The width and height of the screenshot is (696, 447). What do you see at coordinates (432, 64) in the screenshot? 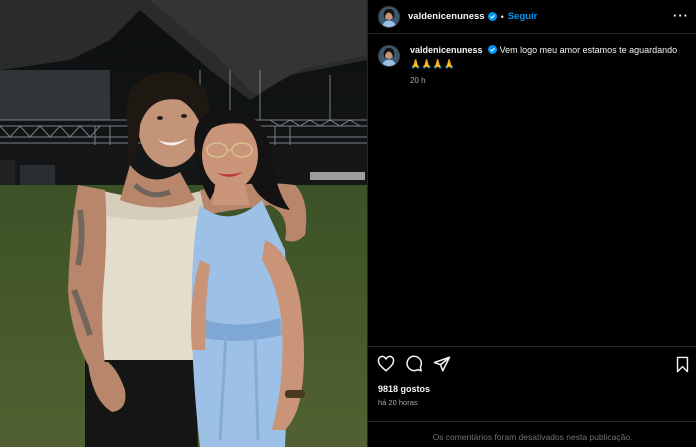
I see `caption-emojis: 🙏🙏🙏🙏` at bounding box center [432, 64].